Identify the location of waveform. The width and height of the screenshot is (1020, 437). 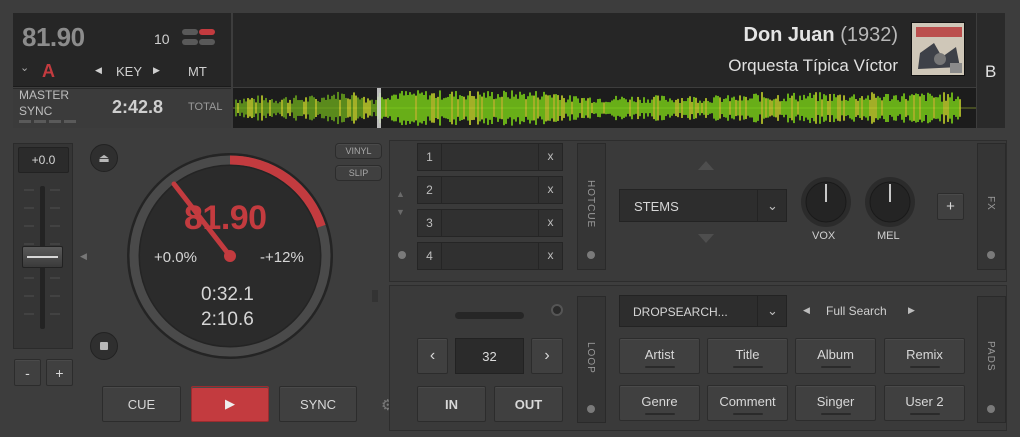
(604, 108).